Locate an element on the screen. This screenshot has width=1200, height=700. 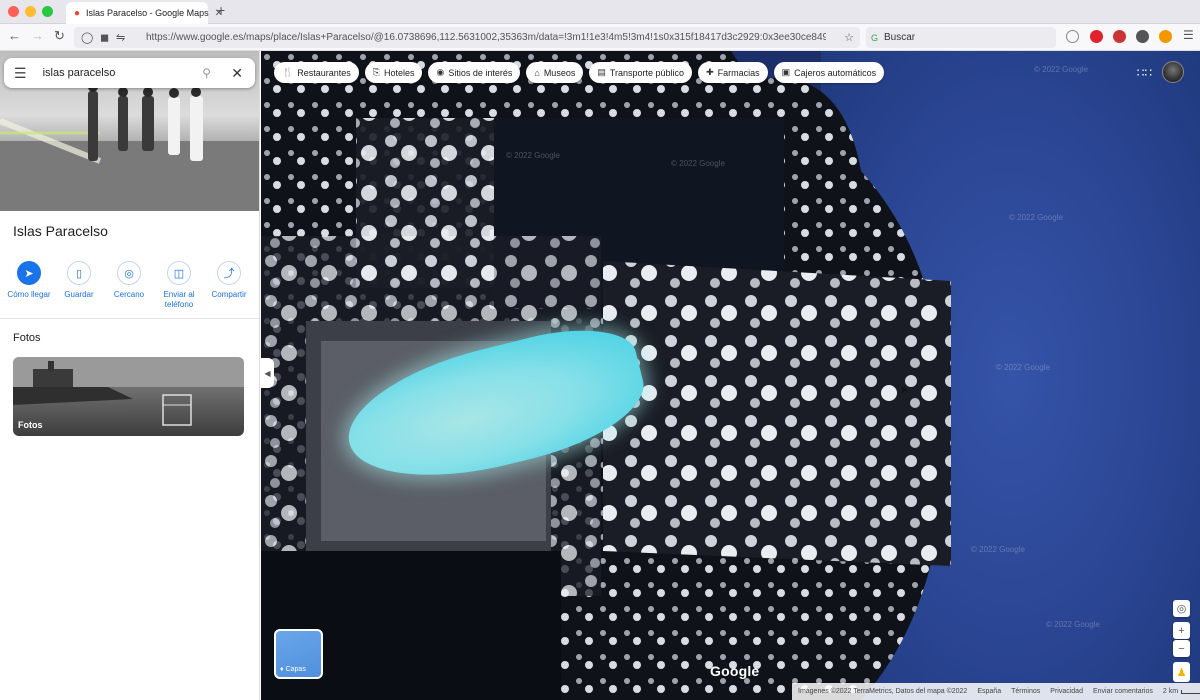
divider is located at coordinates (129, 318).